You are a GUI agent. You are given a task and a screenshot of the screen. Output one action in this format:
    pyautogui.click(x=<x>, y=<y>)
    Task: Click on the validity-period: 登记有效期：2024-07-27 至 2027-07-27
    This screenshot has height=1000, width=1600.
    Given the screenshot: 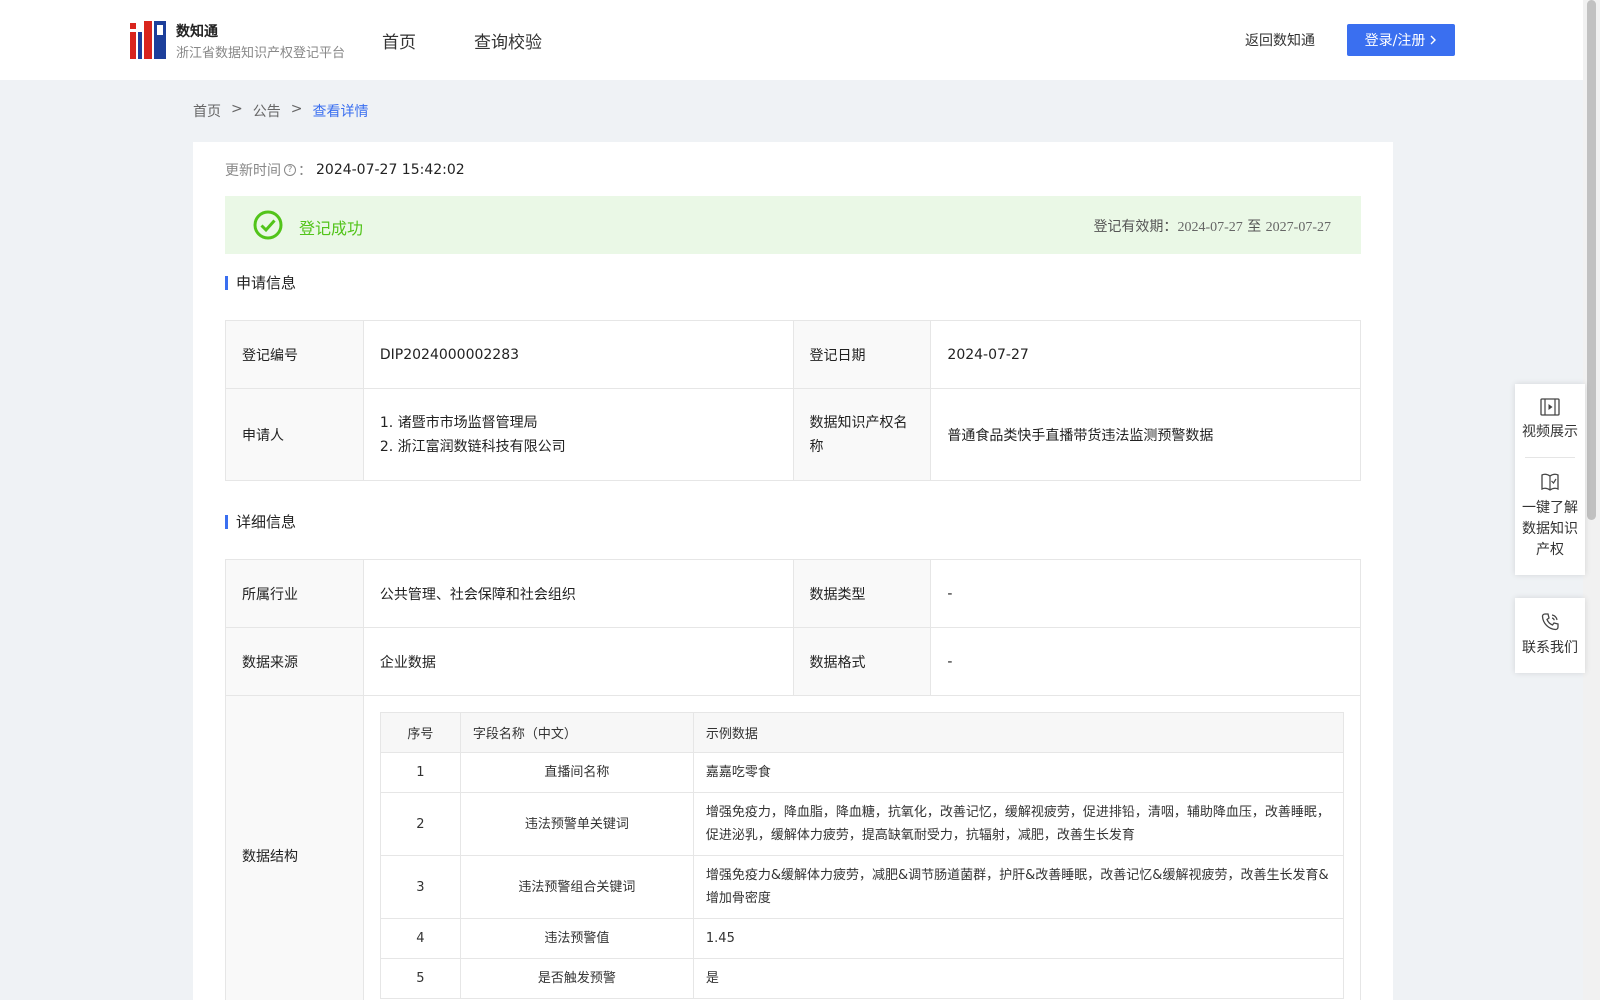 What is the action you would take?
    pyautogui.click(x=1212, y=226)
    